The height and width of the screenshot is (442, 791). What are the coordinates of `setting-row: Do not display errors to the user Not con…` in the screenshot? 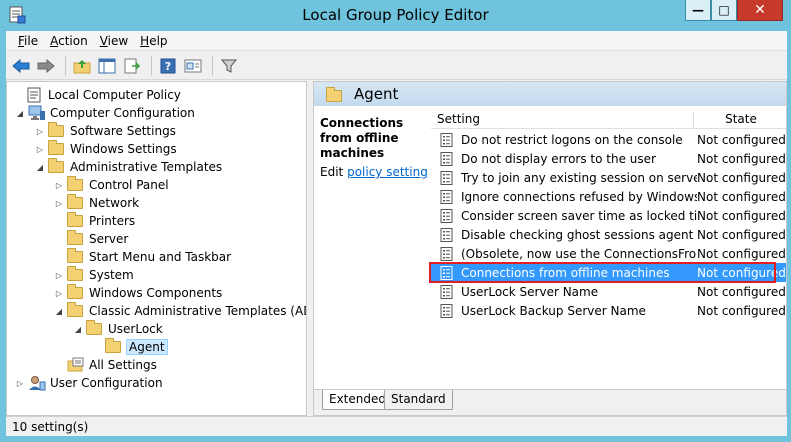 It's located at (608, 158).